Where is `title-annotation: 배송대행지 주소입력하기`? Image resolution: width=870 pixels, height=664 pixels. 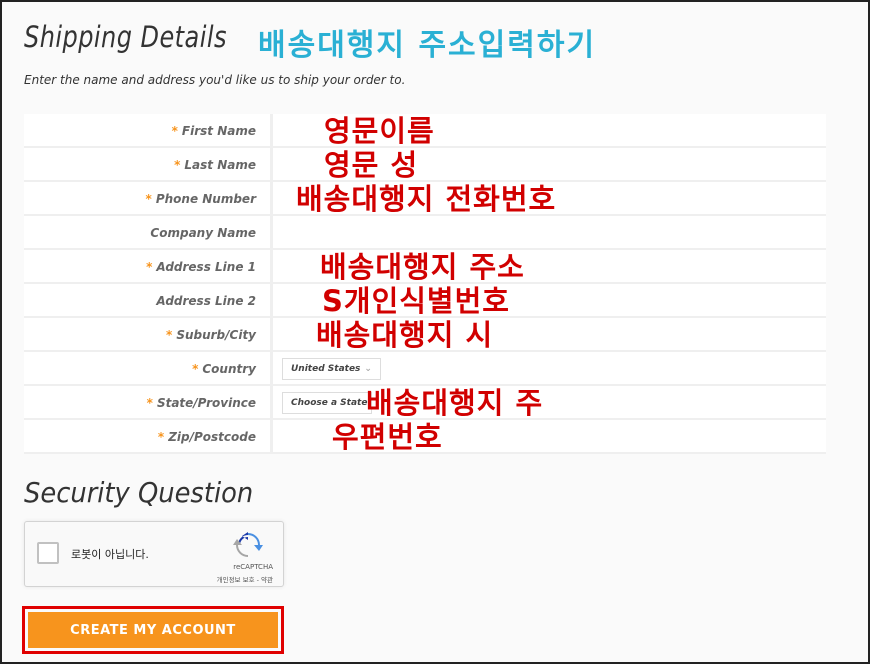 title-annotation: 배송대행지 주소입력하기 is located at coordinates (427, 45).